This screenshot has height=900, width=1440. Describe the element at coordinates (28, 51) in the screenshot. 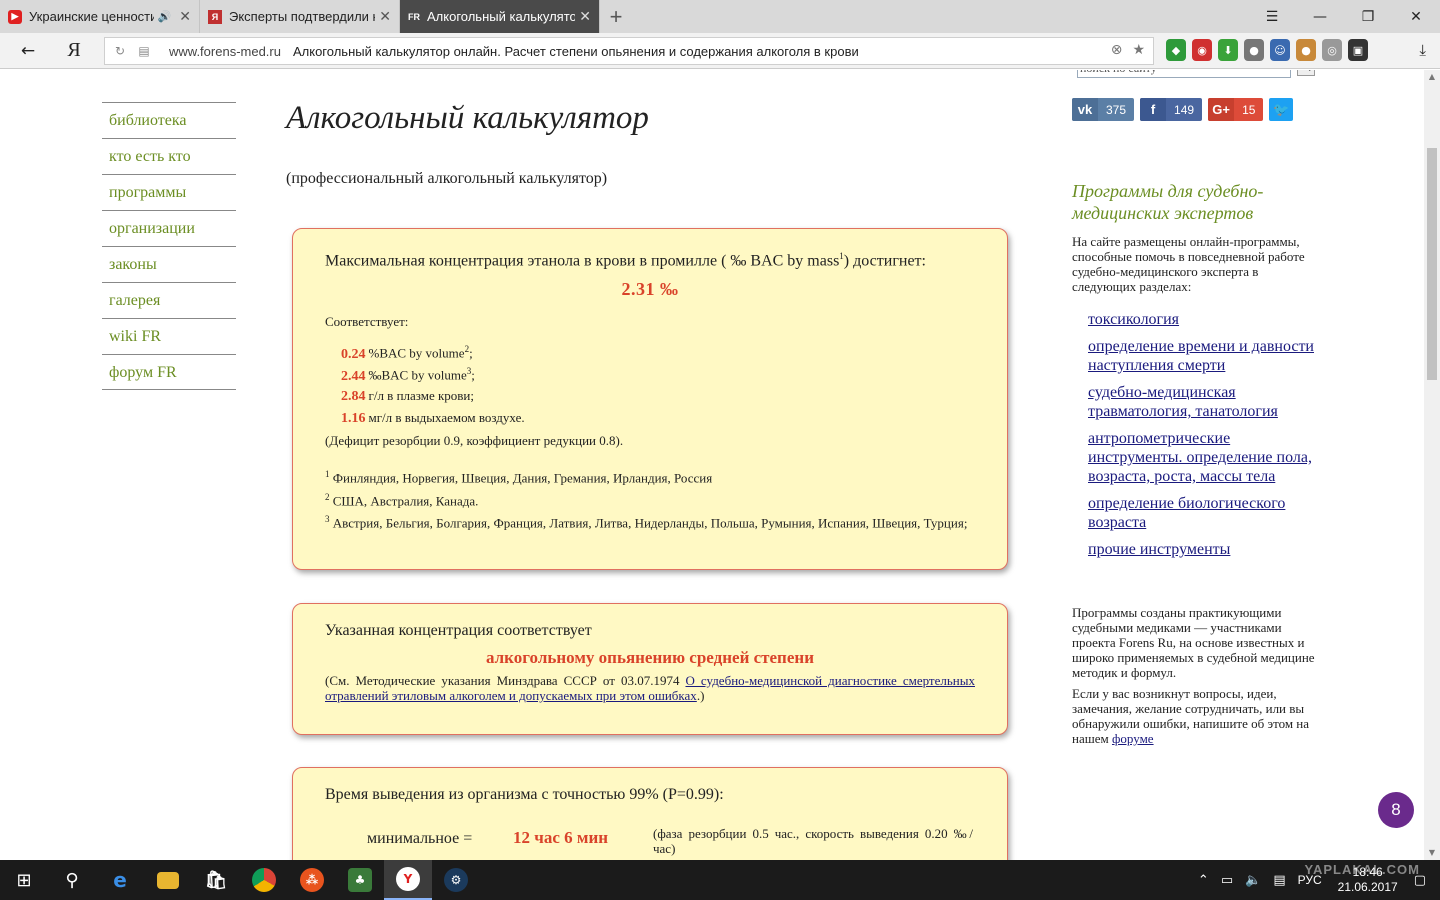

I see `back-button: ←` at that location.